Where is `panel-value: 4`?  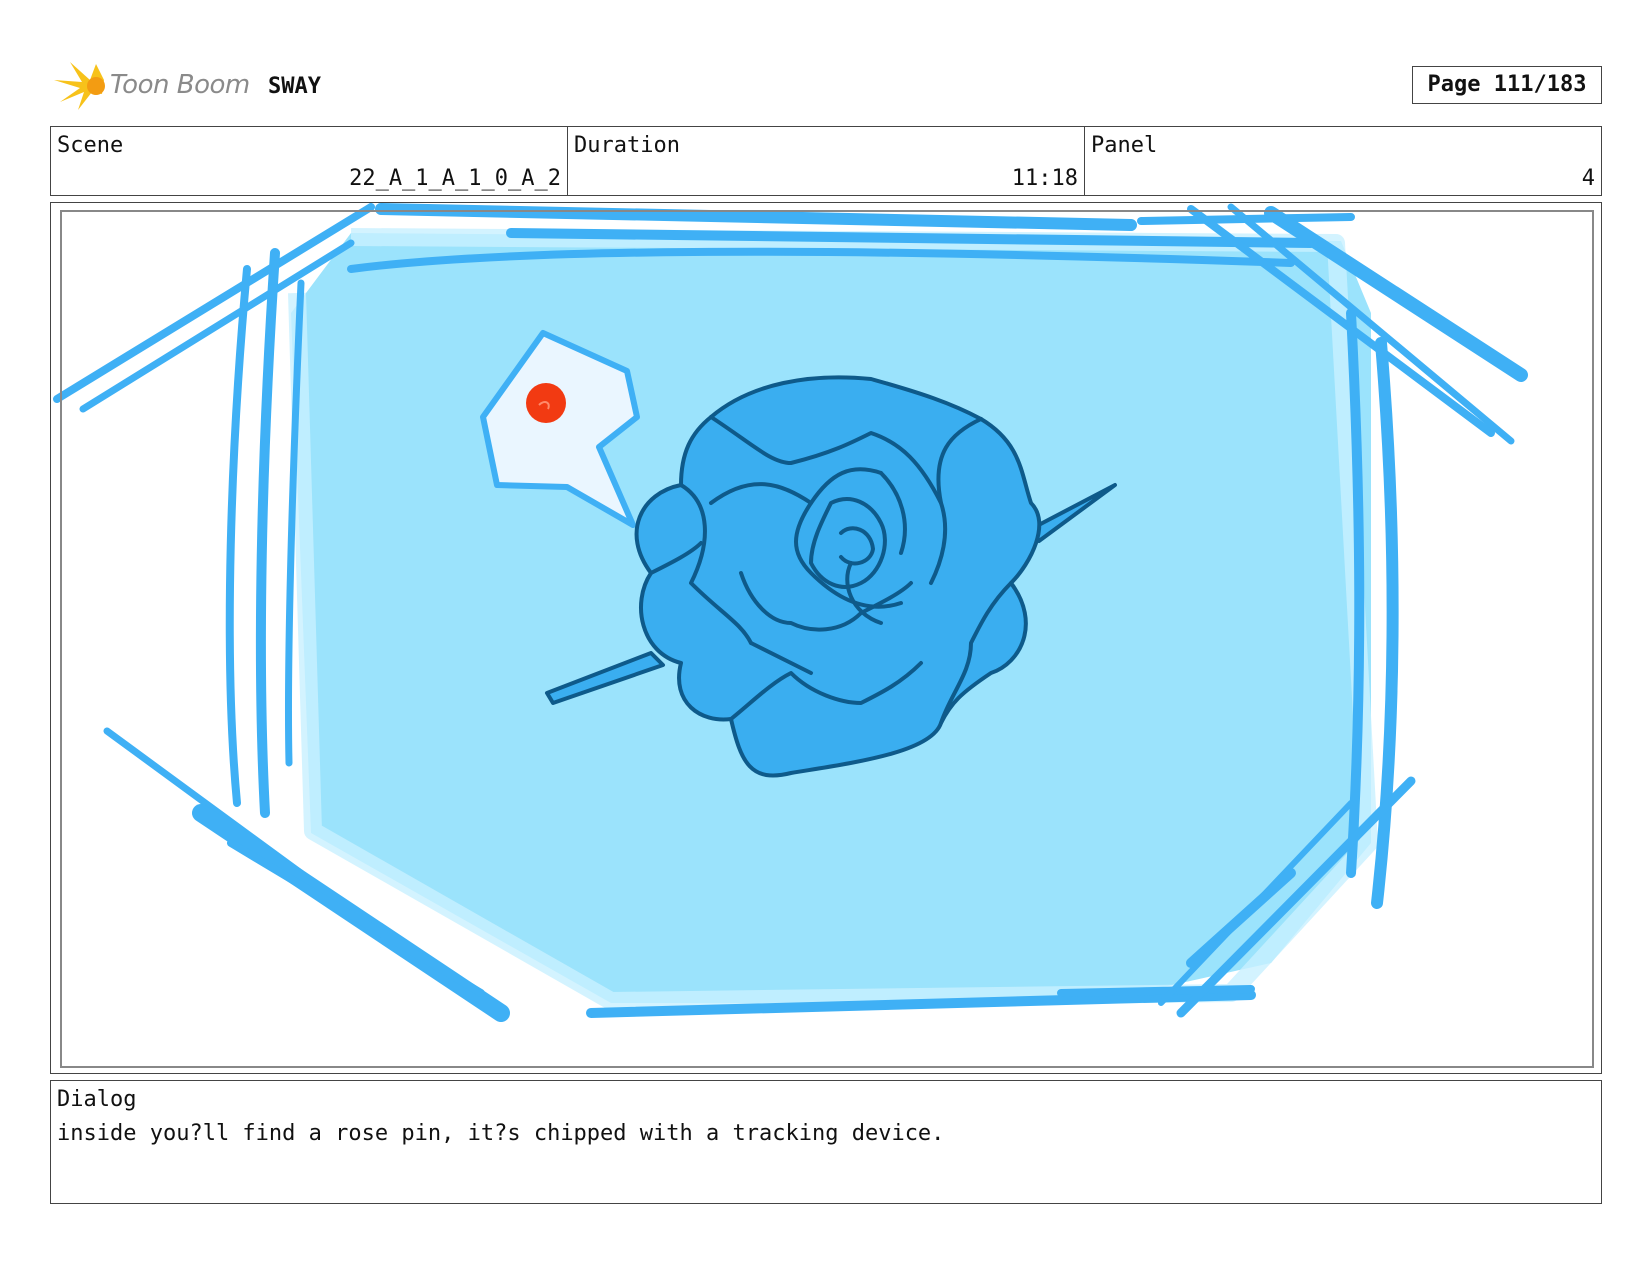
panel-value: 4 is located at coordinates (1588, 178).